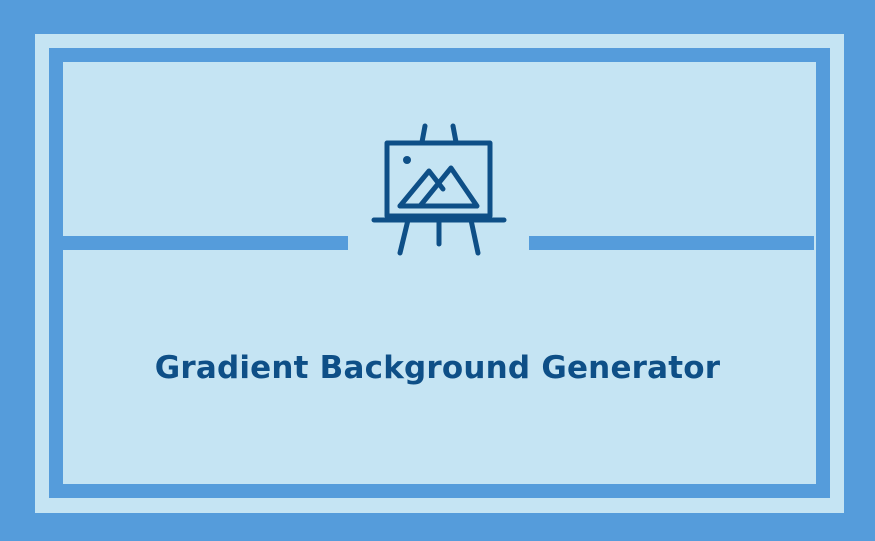  What do you see at coordinates (205, 243) in the screenshot?
I see `divider-left` at bounding box center [205, 243].